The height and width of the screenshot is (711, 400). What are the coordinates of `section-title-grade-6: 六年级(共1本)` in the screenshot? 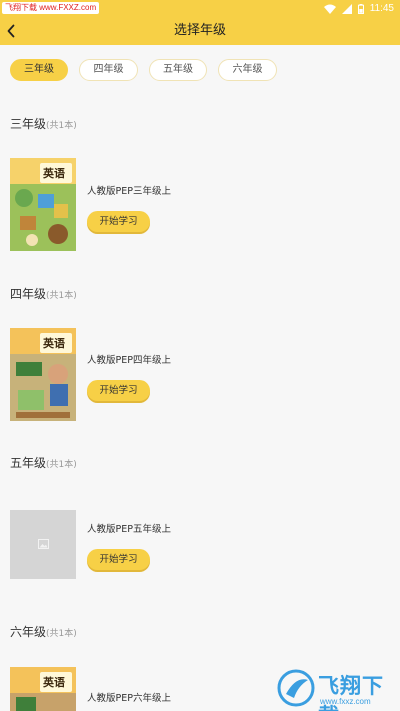 It's located at (43, 631).